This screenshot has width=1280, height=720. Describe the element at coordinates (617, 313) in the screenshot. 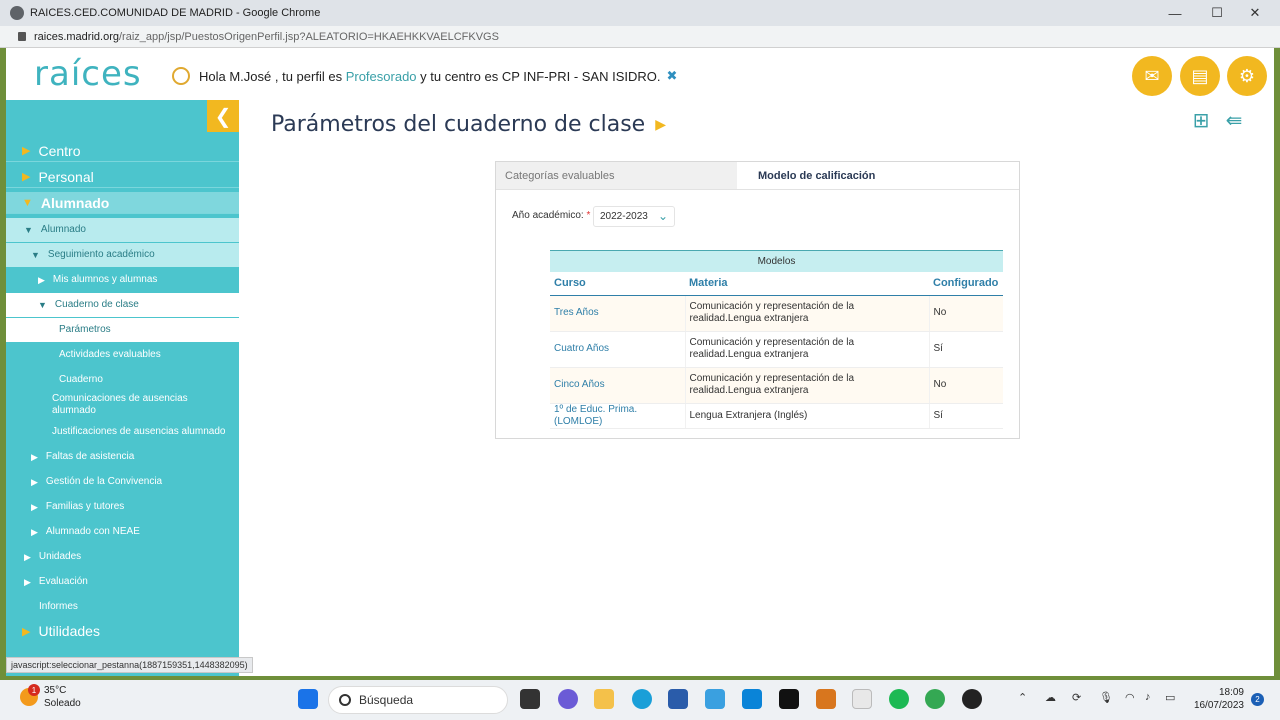

I see `cell-curso: Tres Años` at that location.